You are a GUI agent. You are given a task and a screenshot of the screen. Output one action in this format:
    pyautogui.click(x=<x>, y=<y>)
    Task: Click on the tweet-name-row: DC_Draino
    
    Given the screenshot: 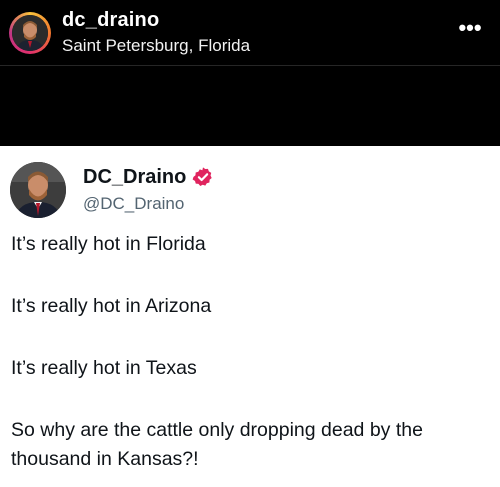 What is the action you would take?
    pyautogui.click(x=148, y=177)
    